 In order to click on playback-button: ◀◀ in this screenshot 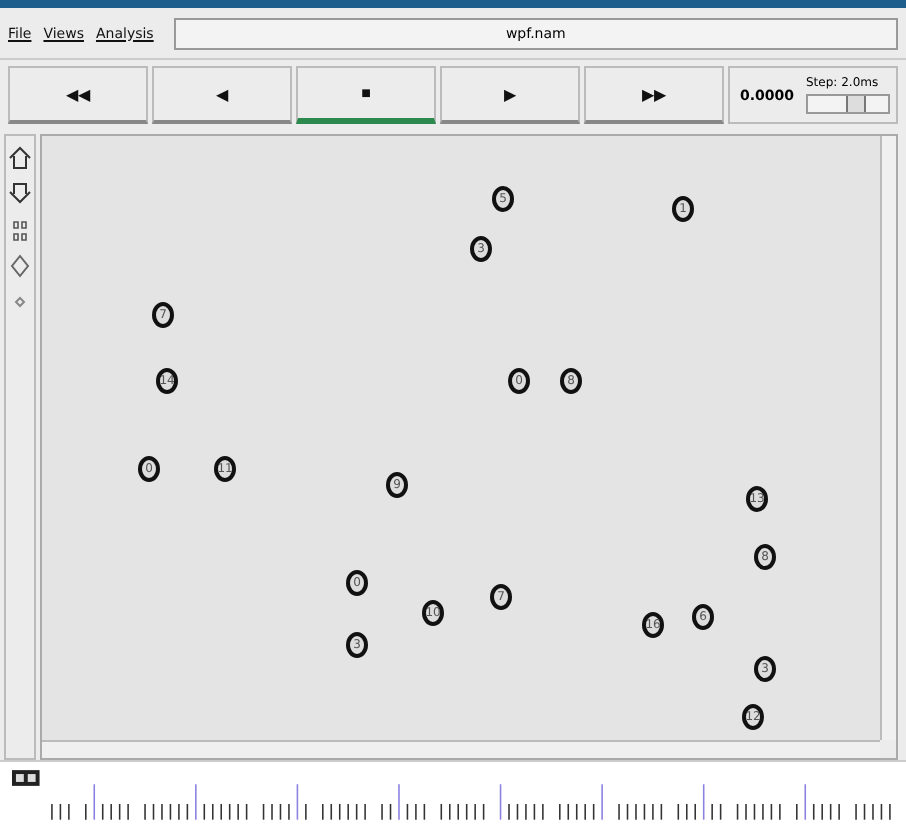, I will do `click(78, 95)`.